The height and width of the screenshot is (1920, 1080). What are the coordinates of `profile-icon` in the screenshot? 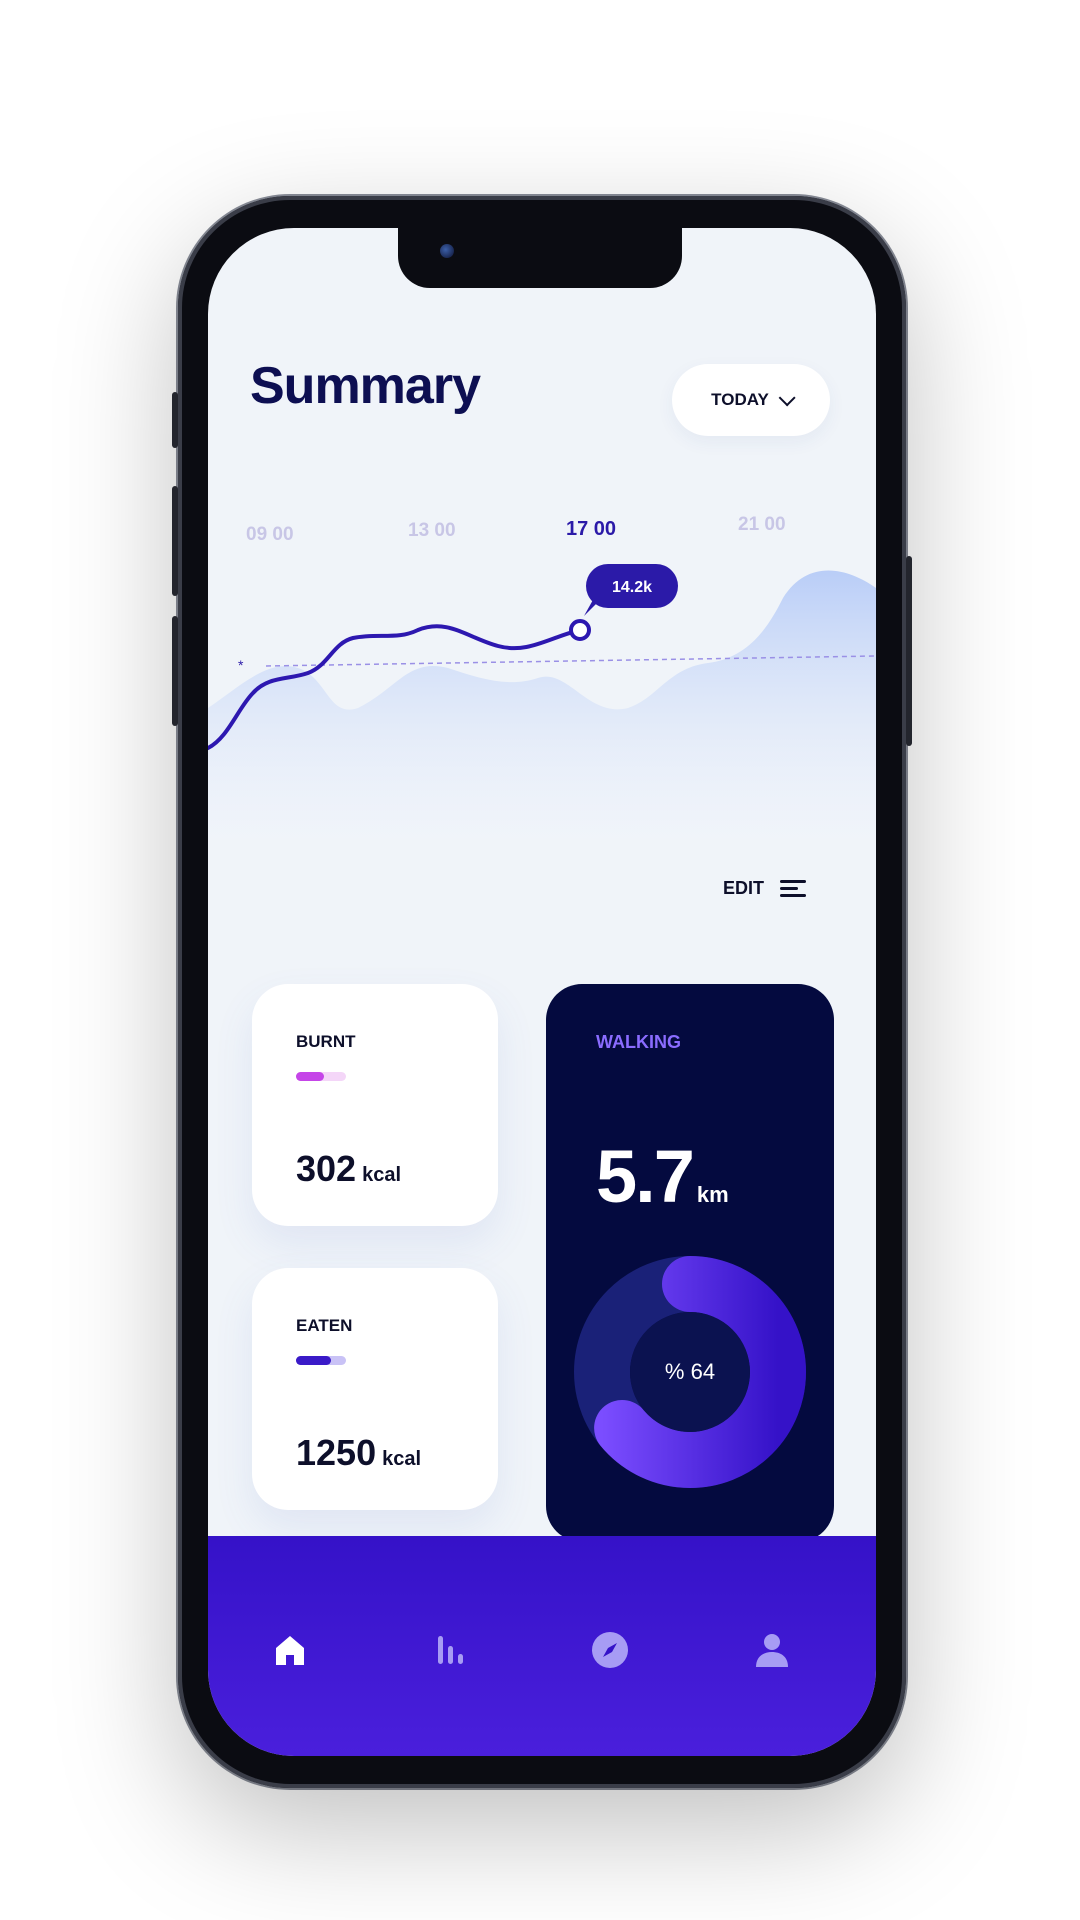 It's located at (772, 1650).